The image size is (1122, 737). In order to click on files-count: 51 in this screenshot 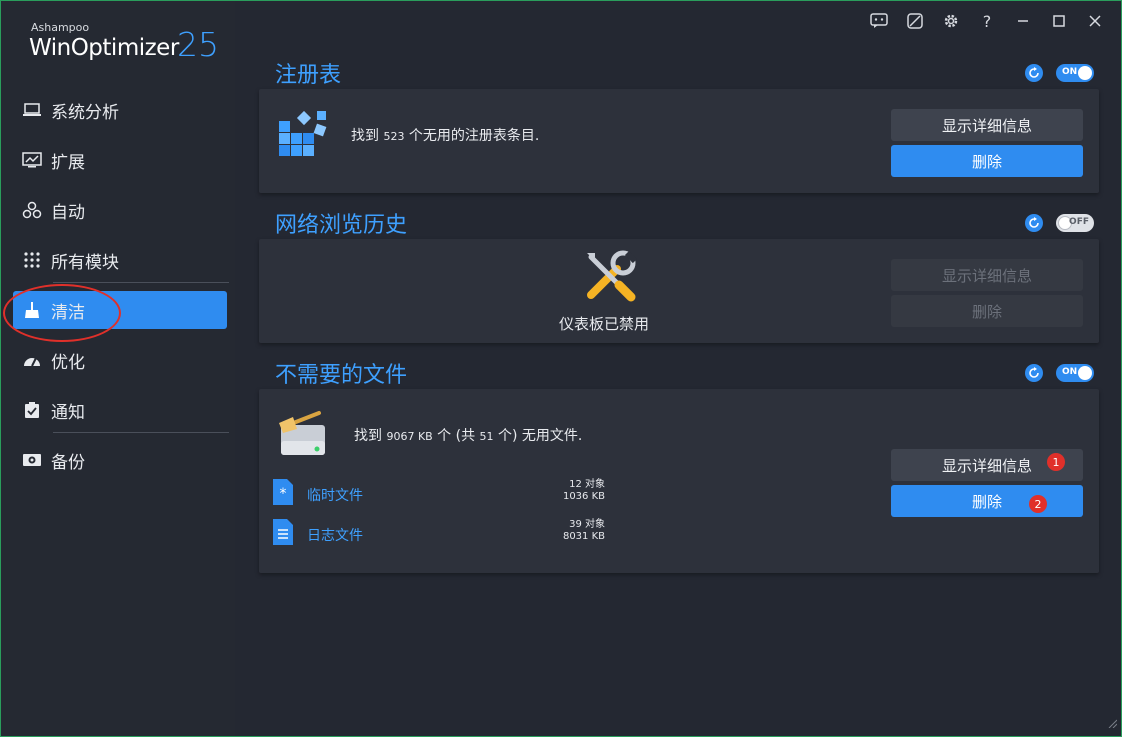, I will do `click(486, 436)`.